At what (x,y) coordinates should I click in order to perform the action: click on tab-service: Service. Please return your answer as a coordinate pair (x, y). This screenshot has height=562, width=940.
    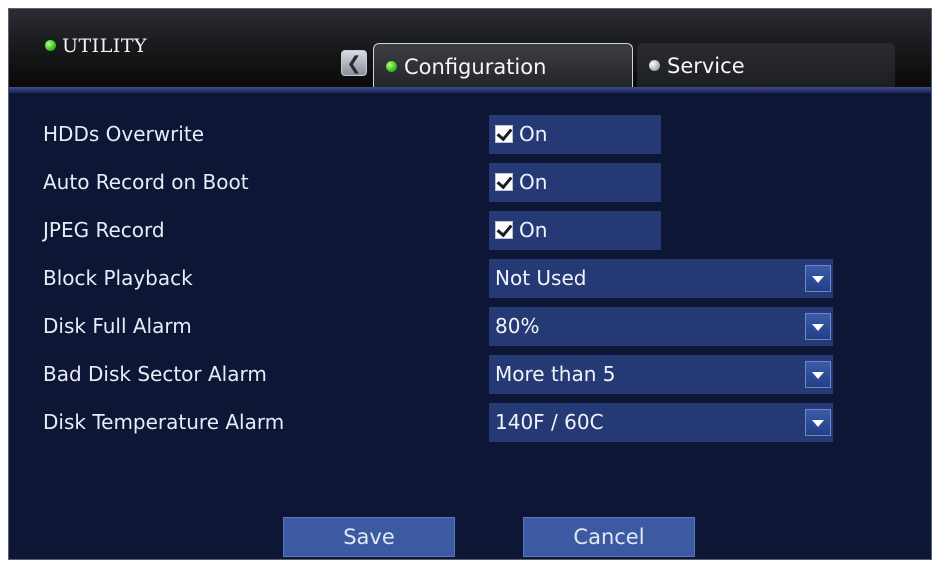
    Looking at the image, I should click on (766, 66).